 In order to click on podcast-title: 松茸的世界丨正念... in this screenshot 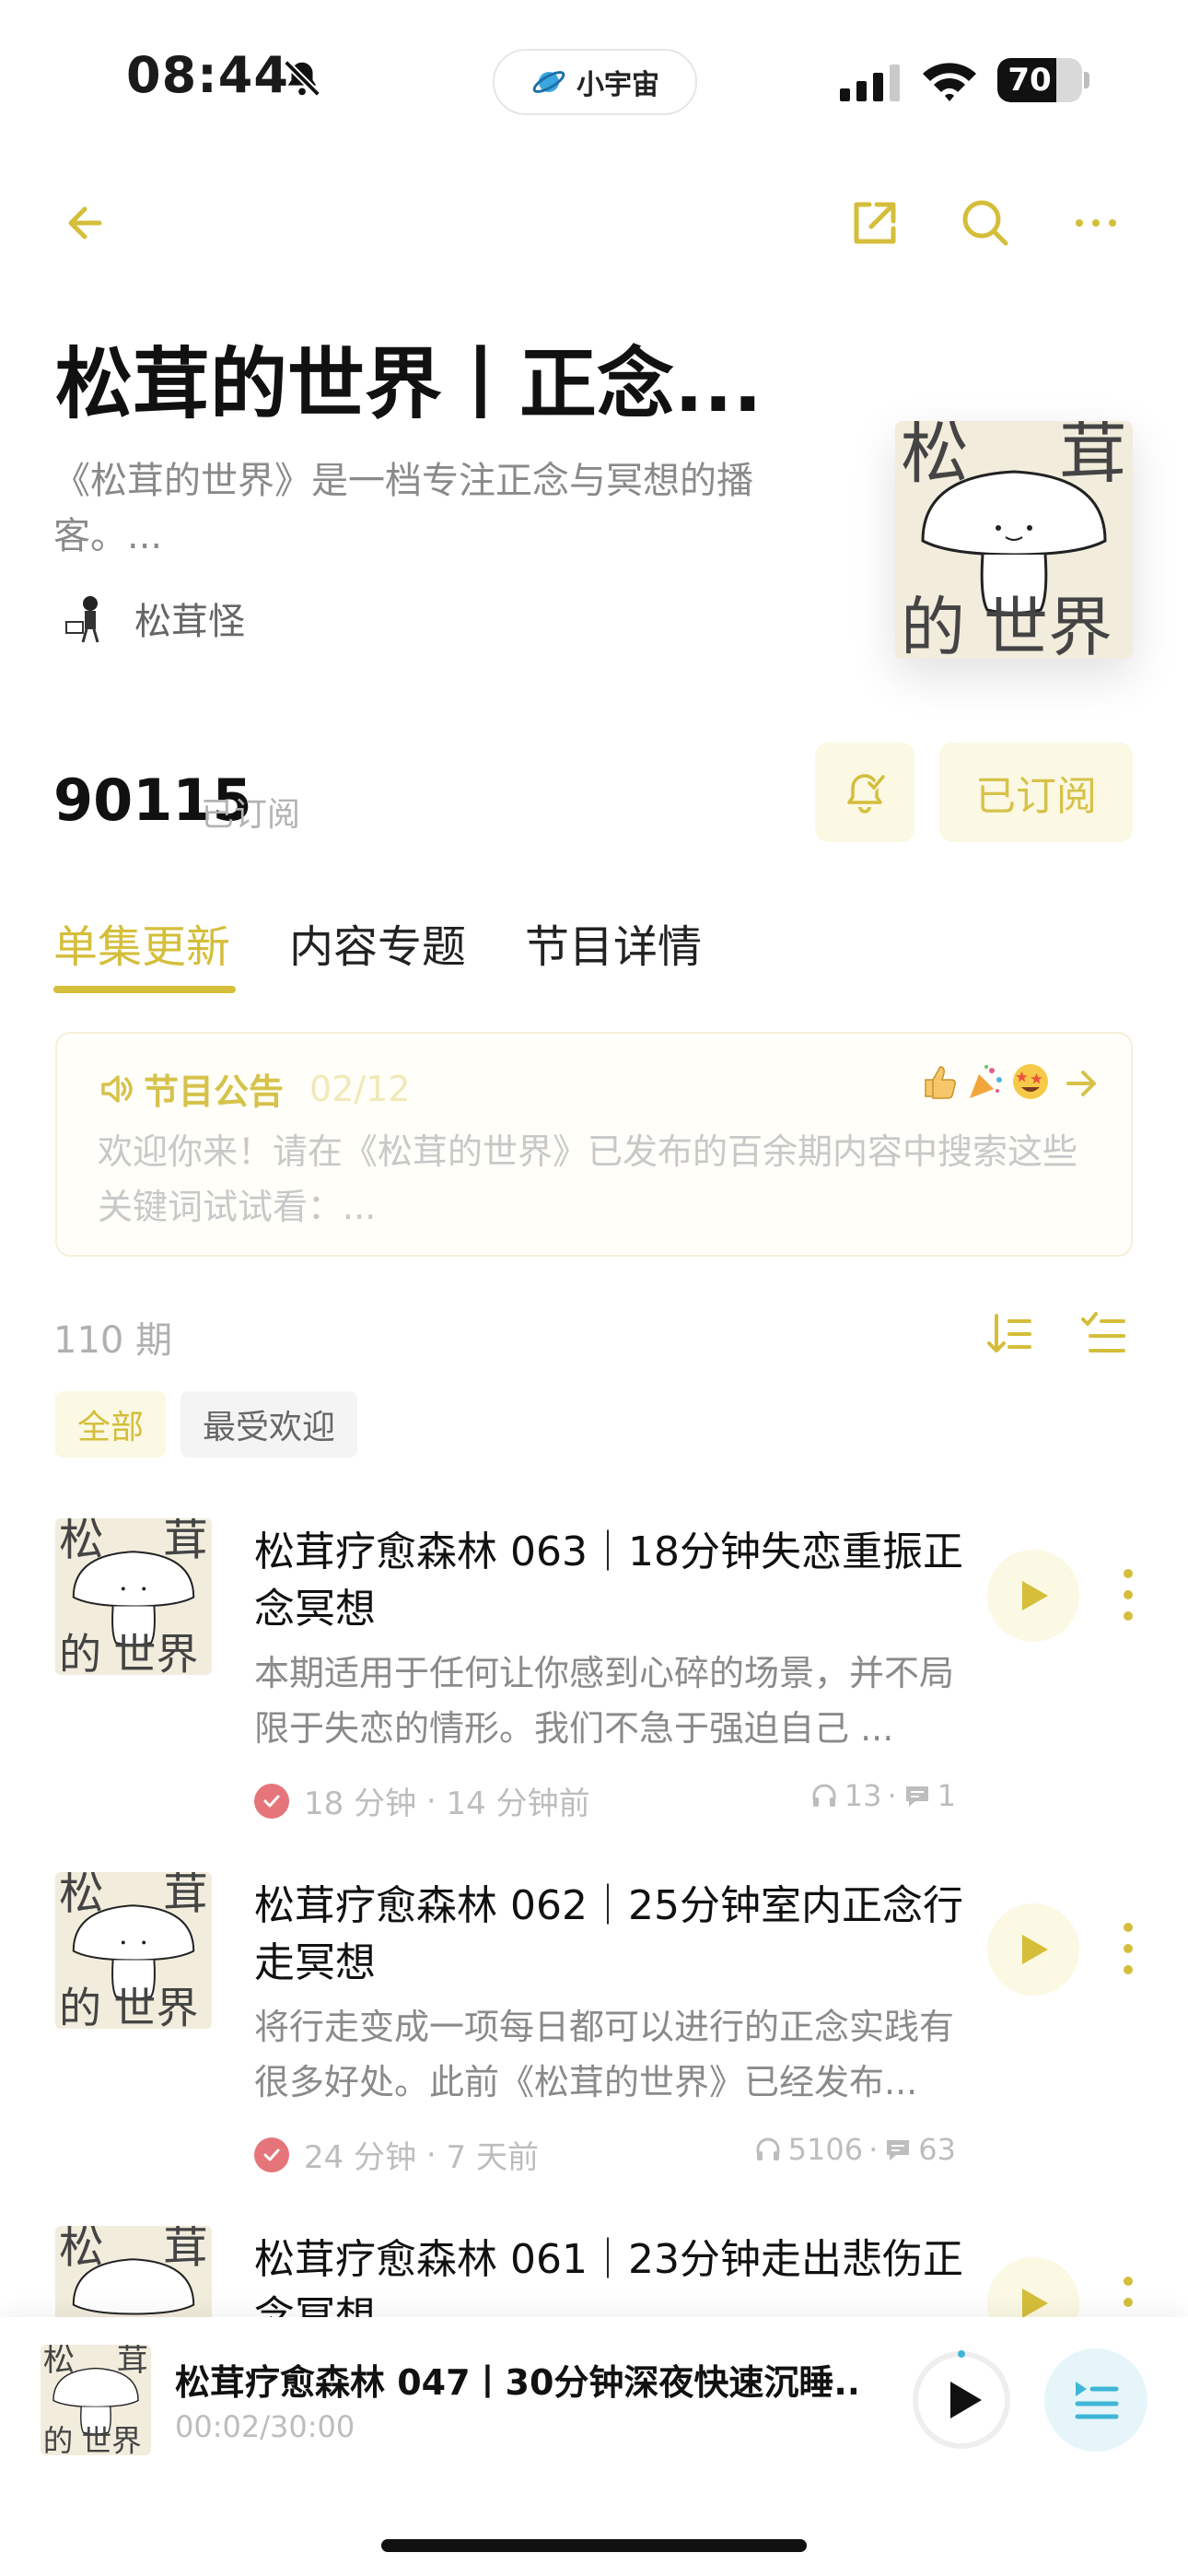, I will do `click(409, 384)`.